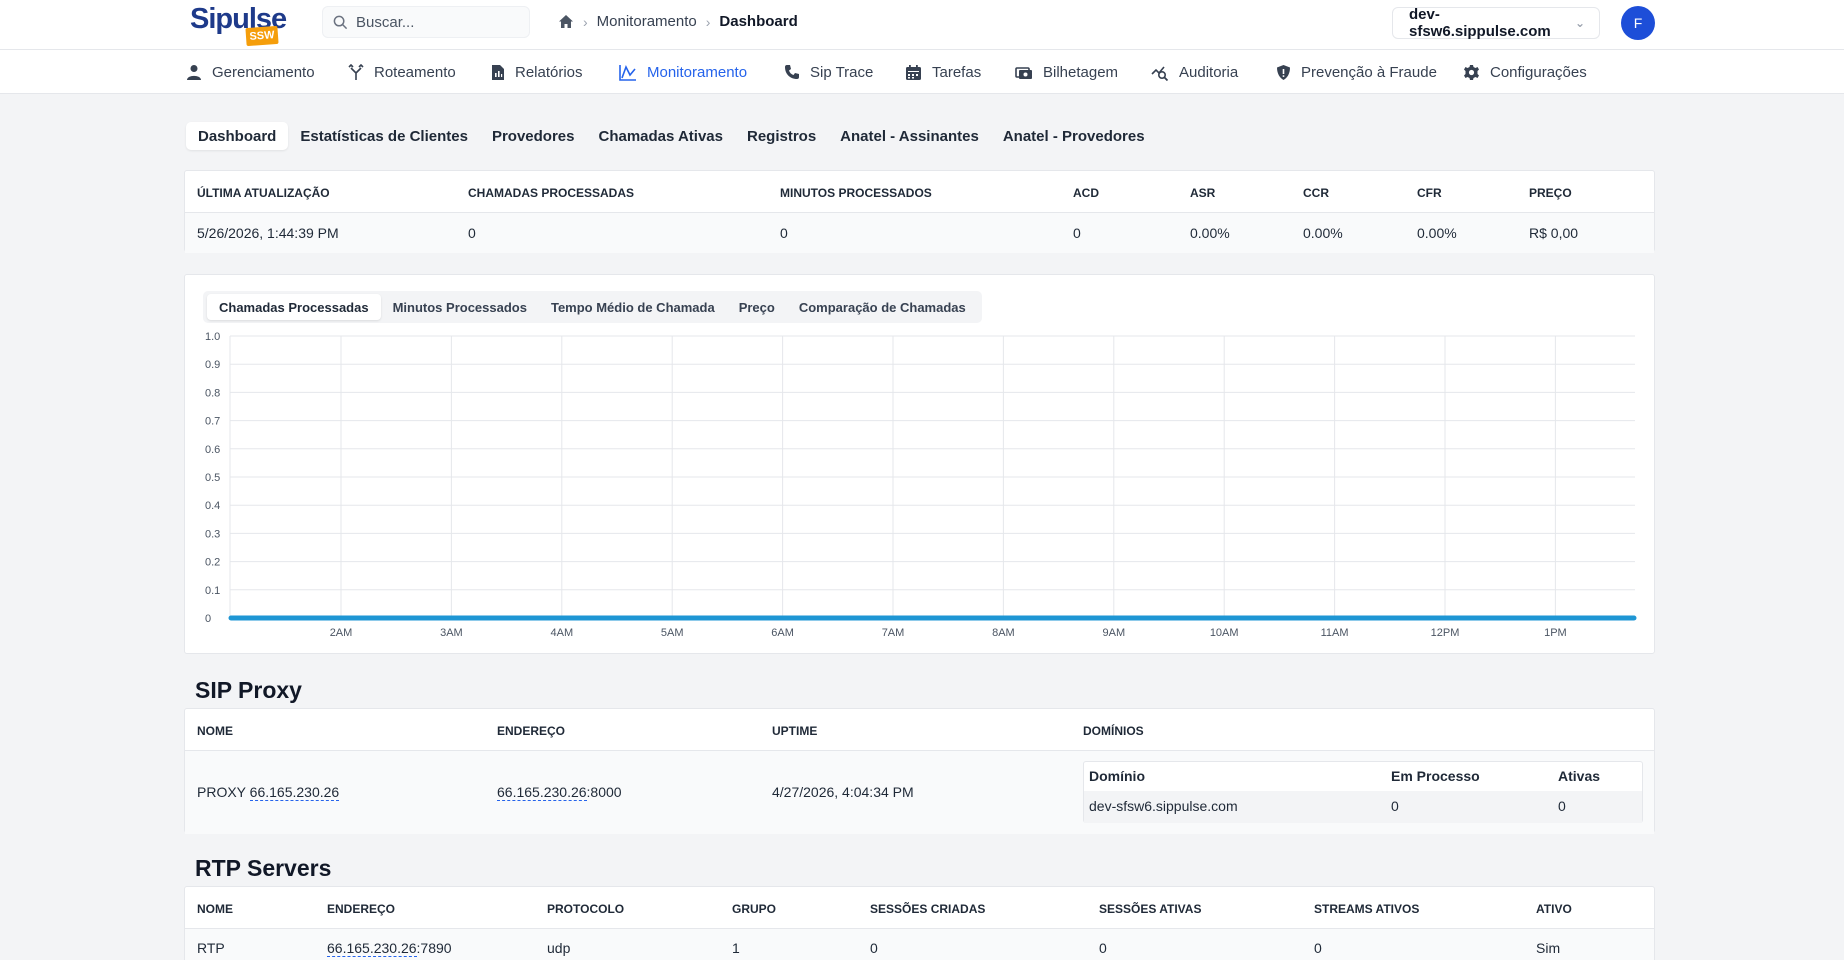 This screenshot has width=1844, height=960. I want to click on shield-icon, so click(1283, 72).